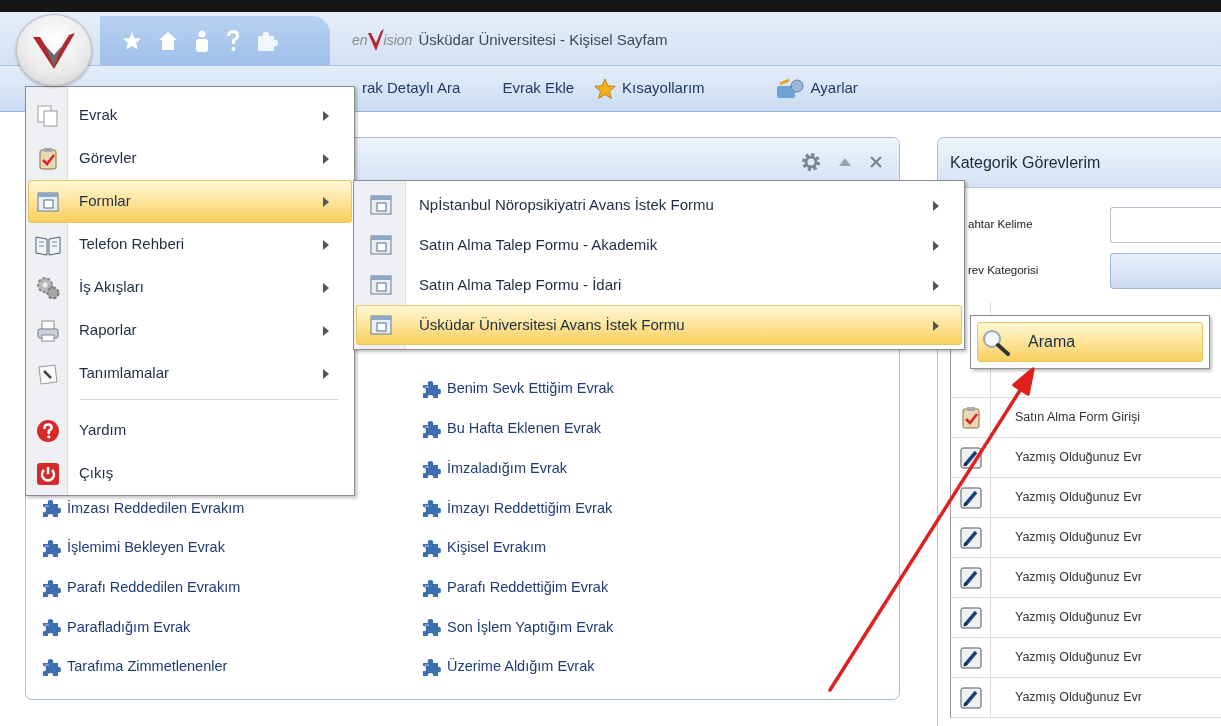  Describe the element at coordinates (231, 667) in the screenshot. I see `document-link: Tarafıma Zimmetlenenler` at that location.